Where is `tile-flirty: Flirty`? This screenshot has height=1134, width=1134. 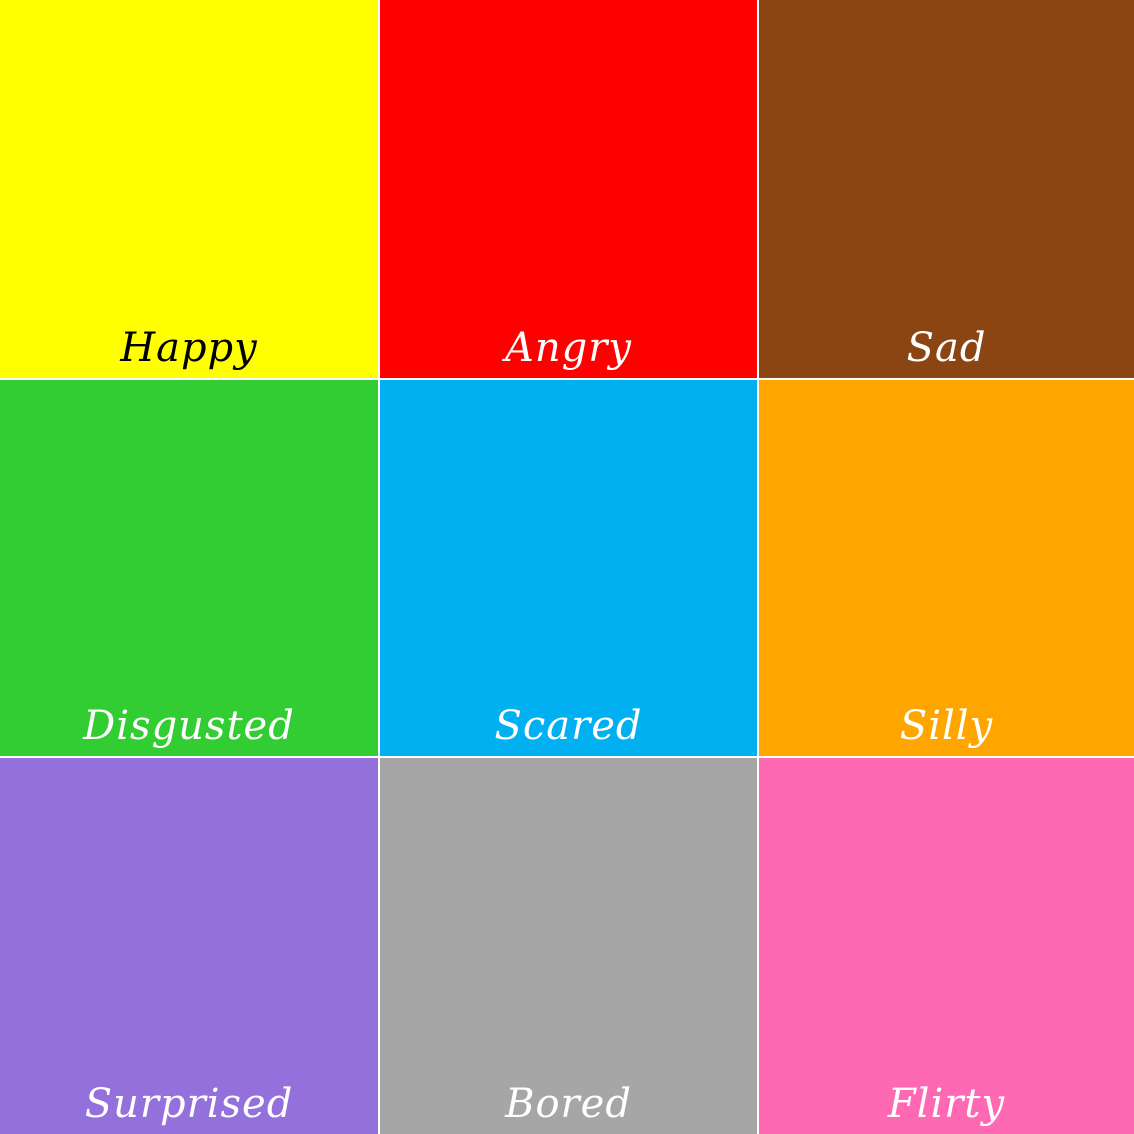 tile-flirty: Flirty is located at coordinates (946, 946).